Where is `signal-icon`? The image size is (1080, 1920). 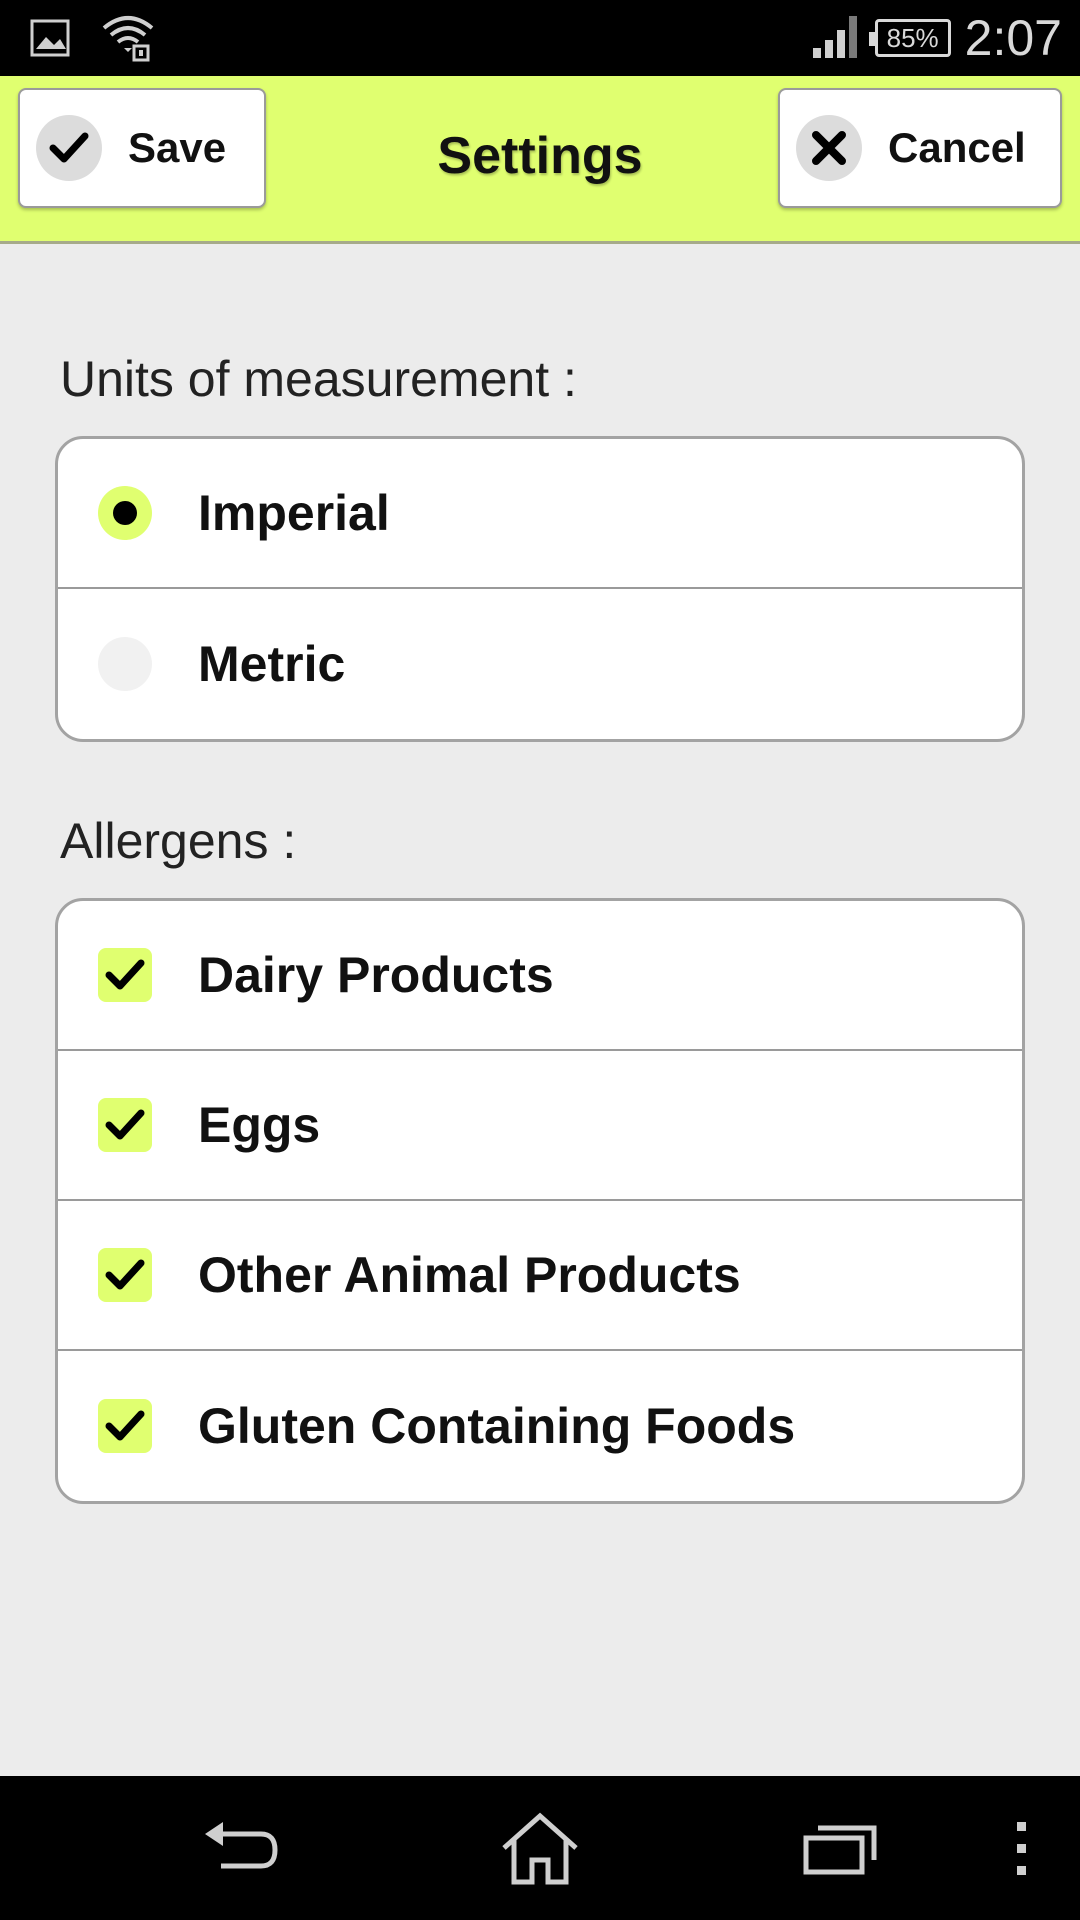
signal-icon is located at coordinates (836, 38).